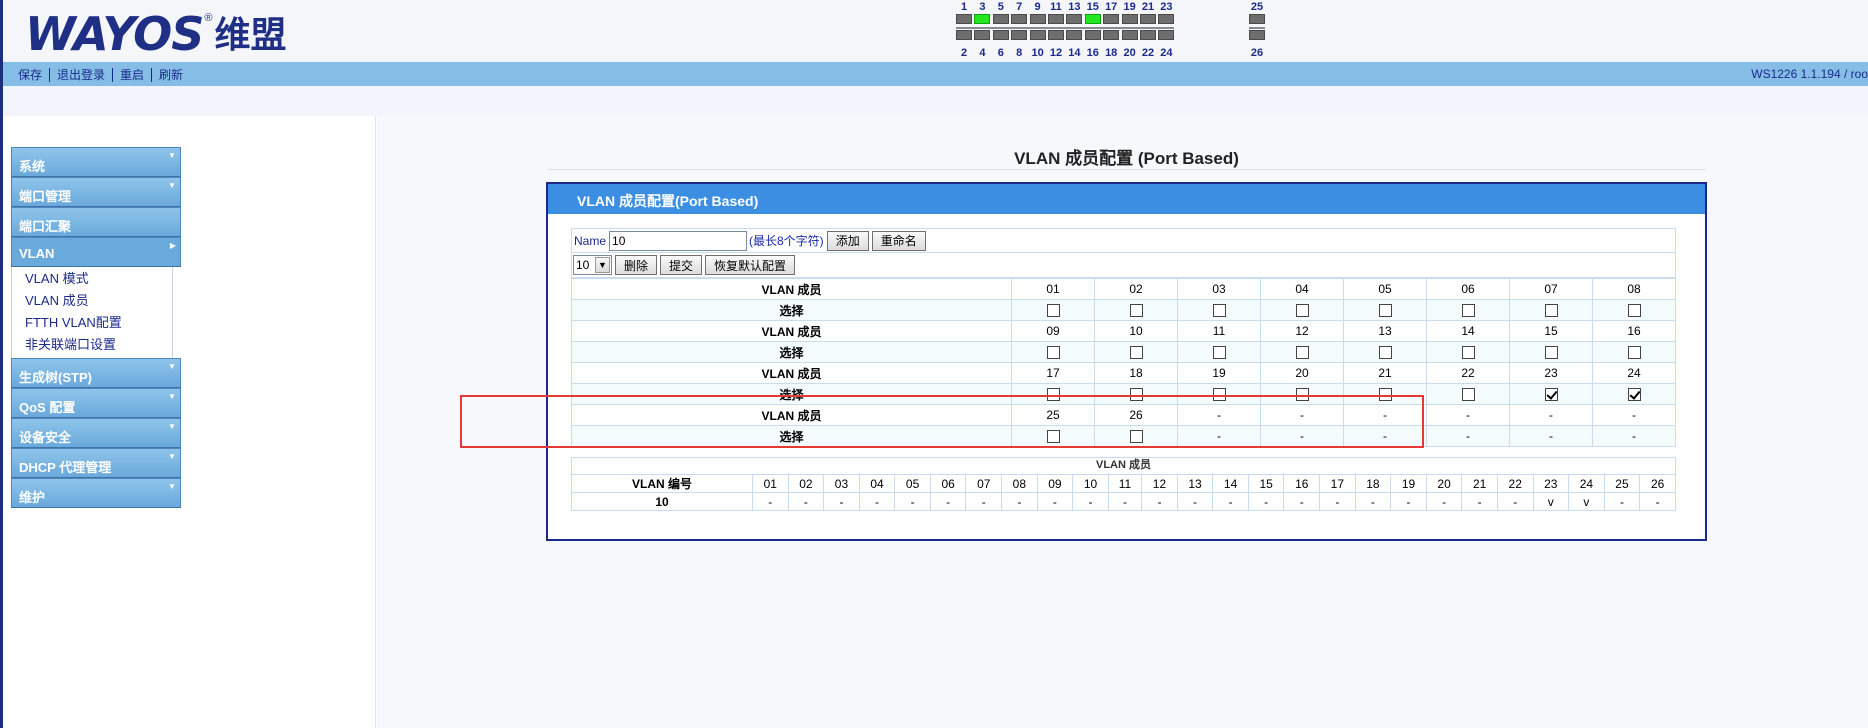 Image resolution: width=1868 pixels, height=728 pixels. What do you see at coordinates (636, 265) in the screenshot?
I see `delete-button: 删除` at bounding box center [636, 265].